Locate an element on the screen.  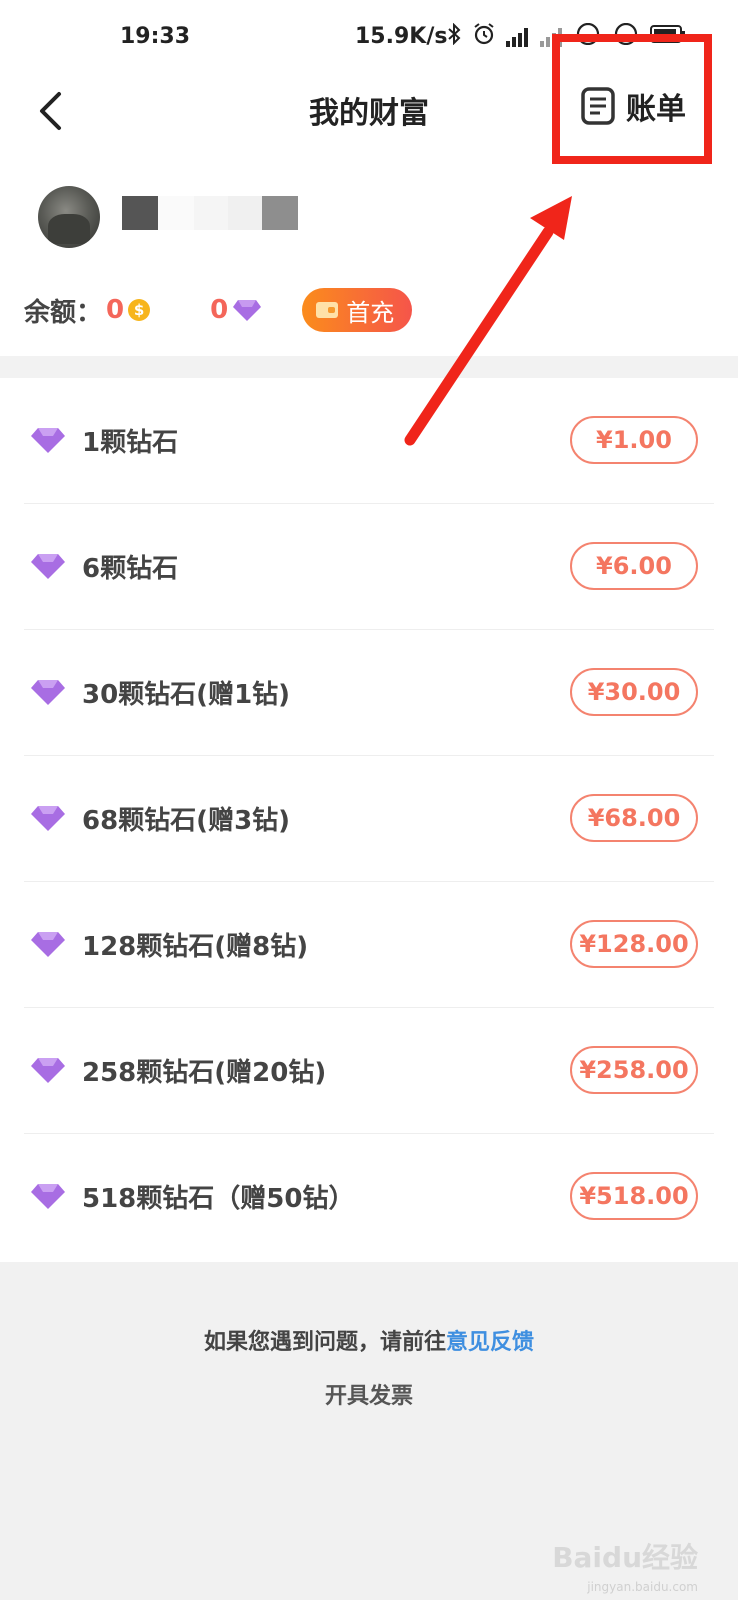
watermark-url: jingyan.baidu.com is located at coordinates (642, 1587).